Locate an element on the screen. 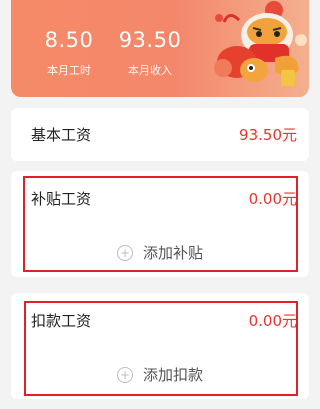 The width and height of the screenshot is (320, 409). hours-label: 本月工时 is located at coordinates (69, 70).